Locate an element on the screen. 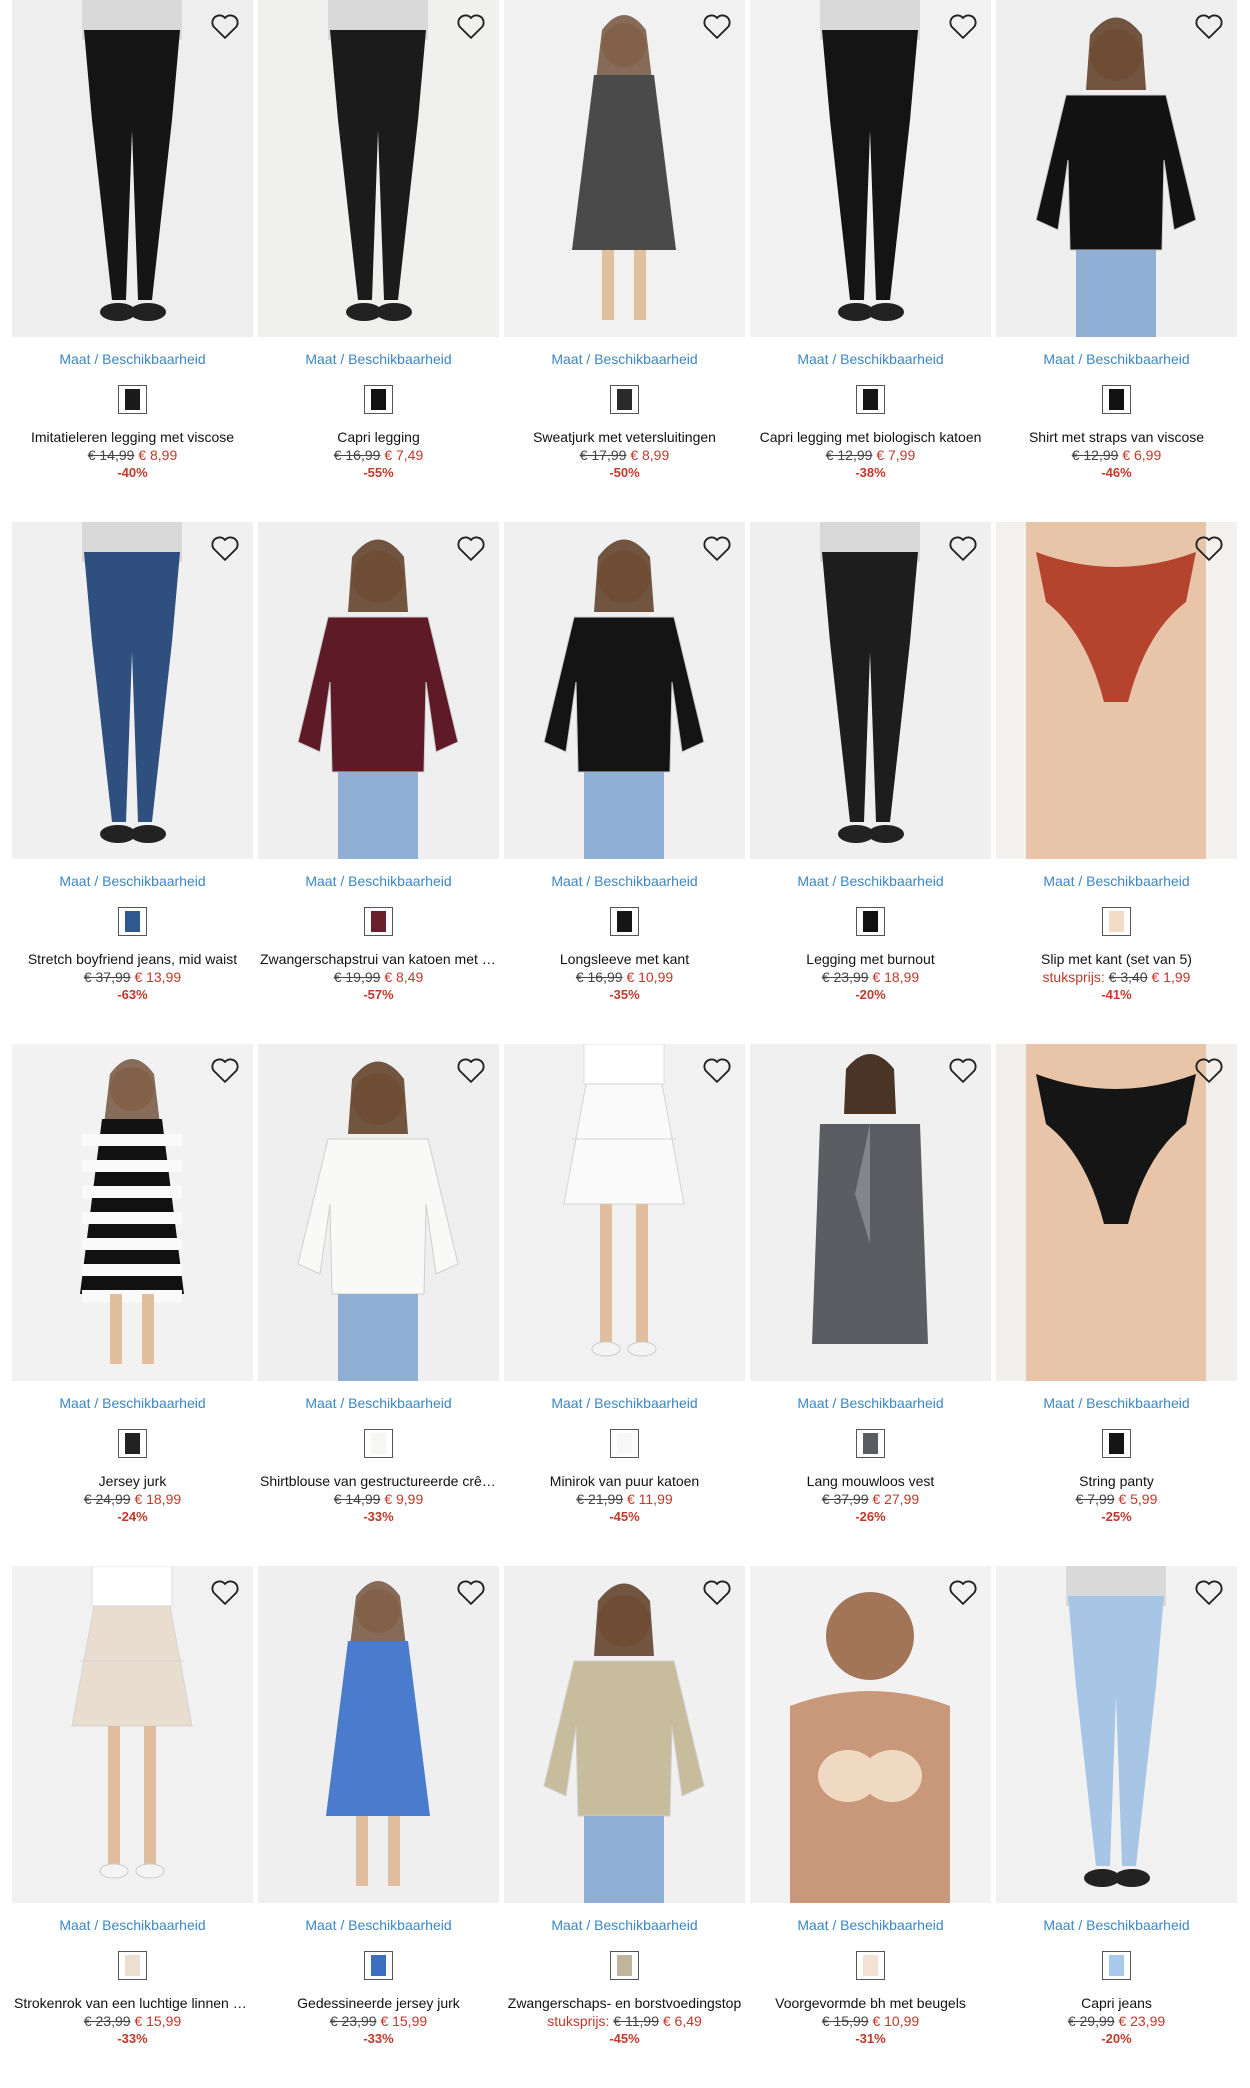  product-name: Capri jeans is located at coordinates (1116, 2003).